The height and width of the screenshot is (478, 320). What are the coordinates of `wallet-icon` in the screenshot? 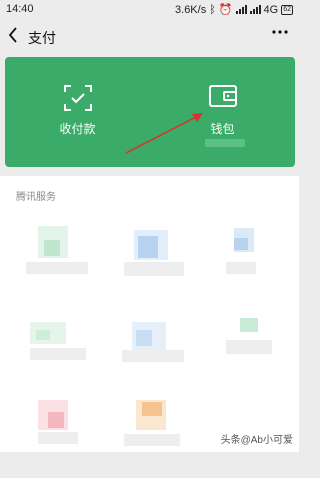 It's located at (222, 96).